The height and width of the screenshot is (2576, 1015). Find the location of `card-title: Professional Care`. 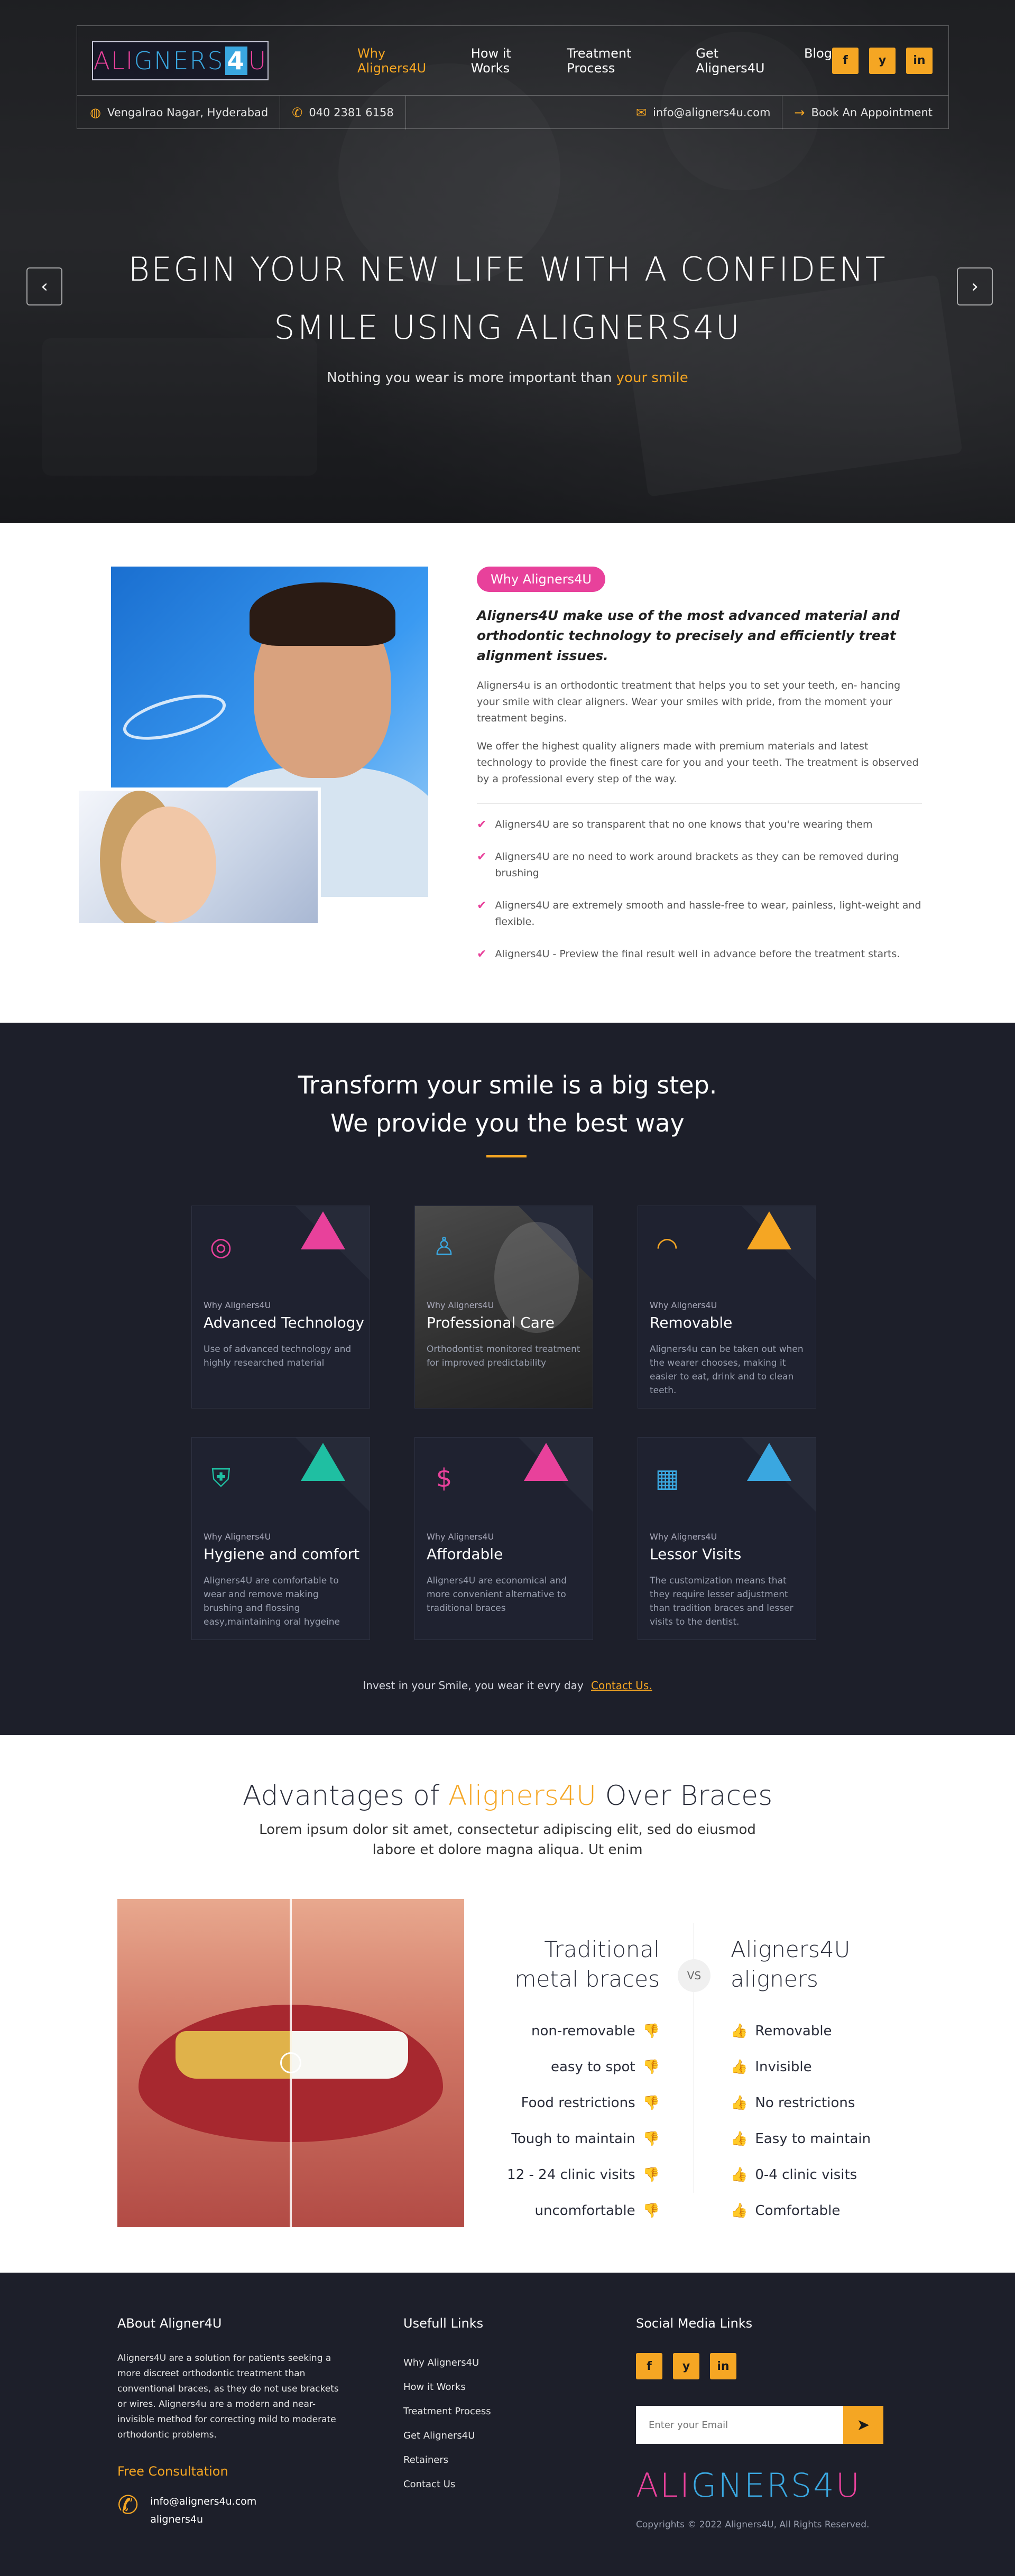

card-title: Professional Care is located at coordinates (491, 1322).